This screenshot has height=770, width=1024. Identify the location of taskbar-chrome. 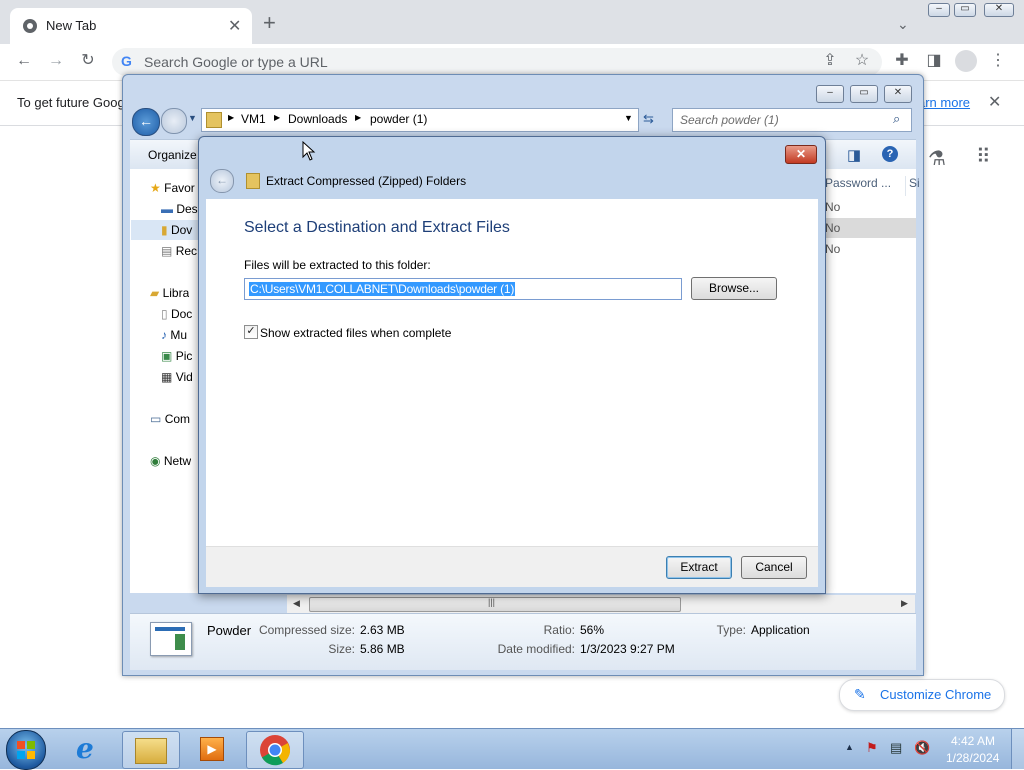
(275, 750).